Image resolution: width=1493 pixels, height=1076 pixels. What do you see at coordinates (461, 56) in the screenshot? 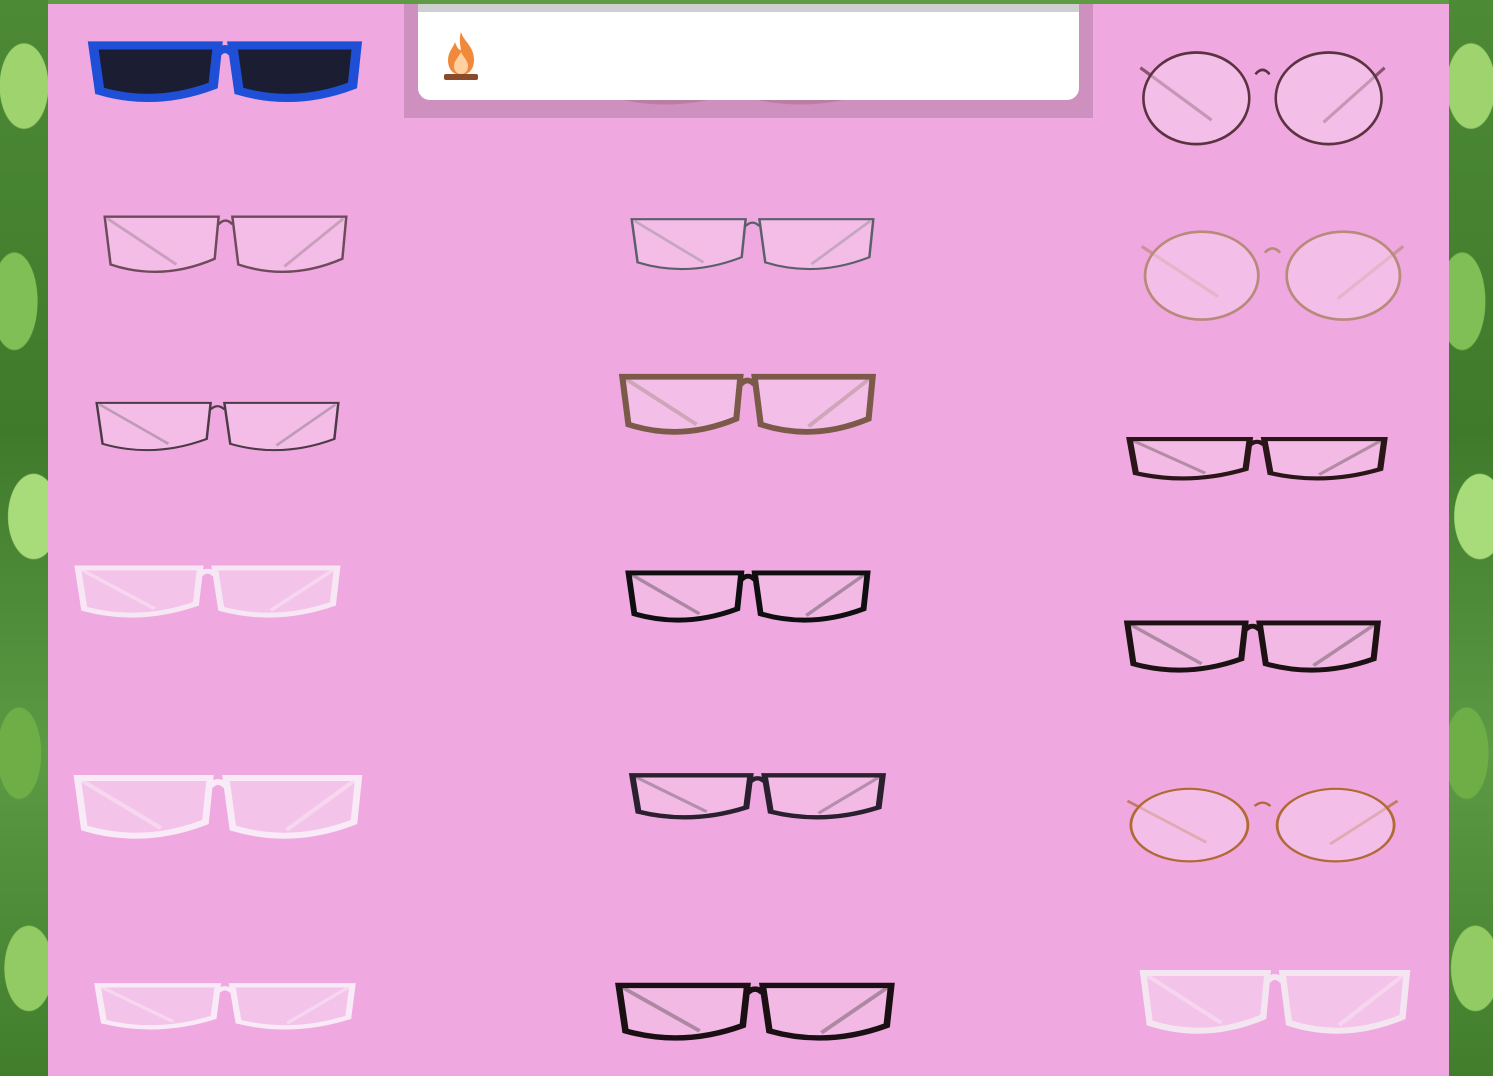
I see `fire-icon` at bounding box center [461, 56].